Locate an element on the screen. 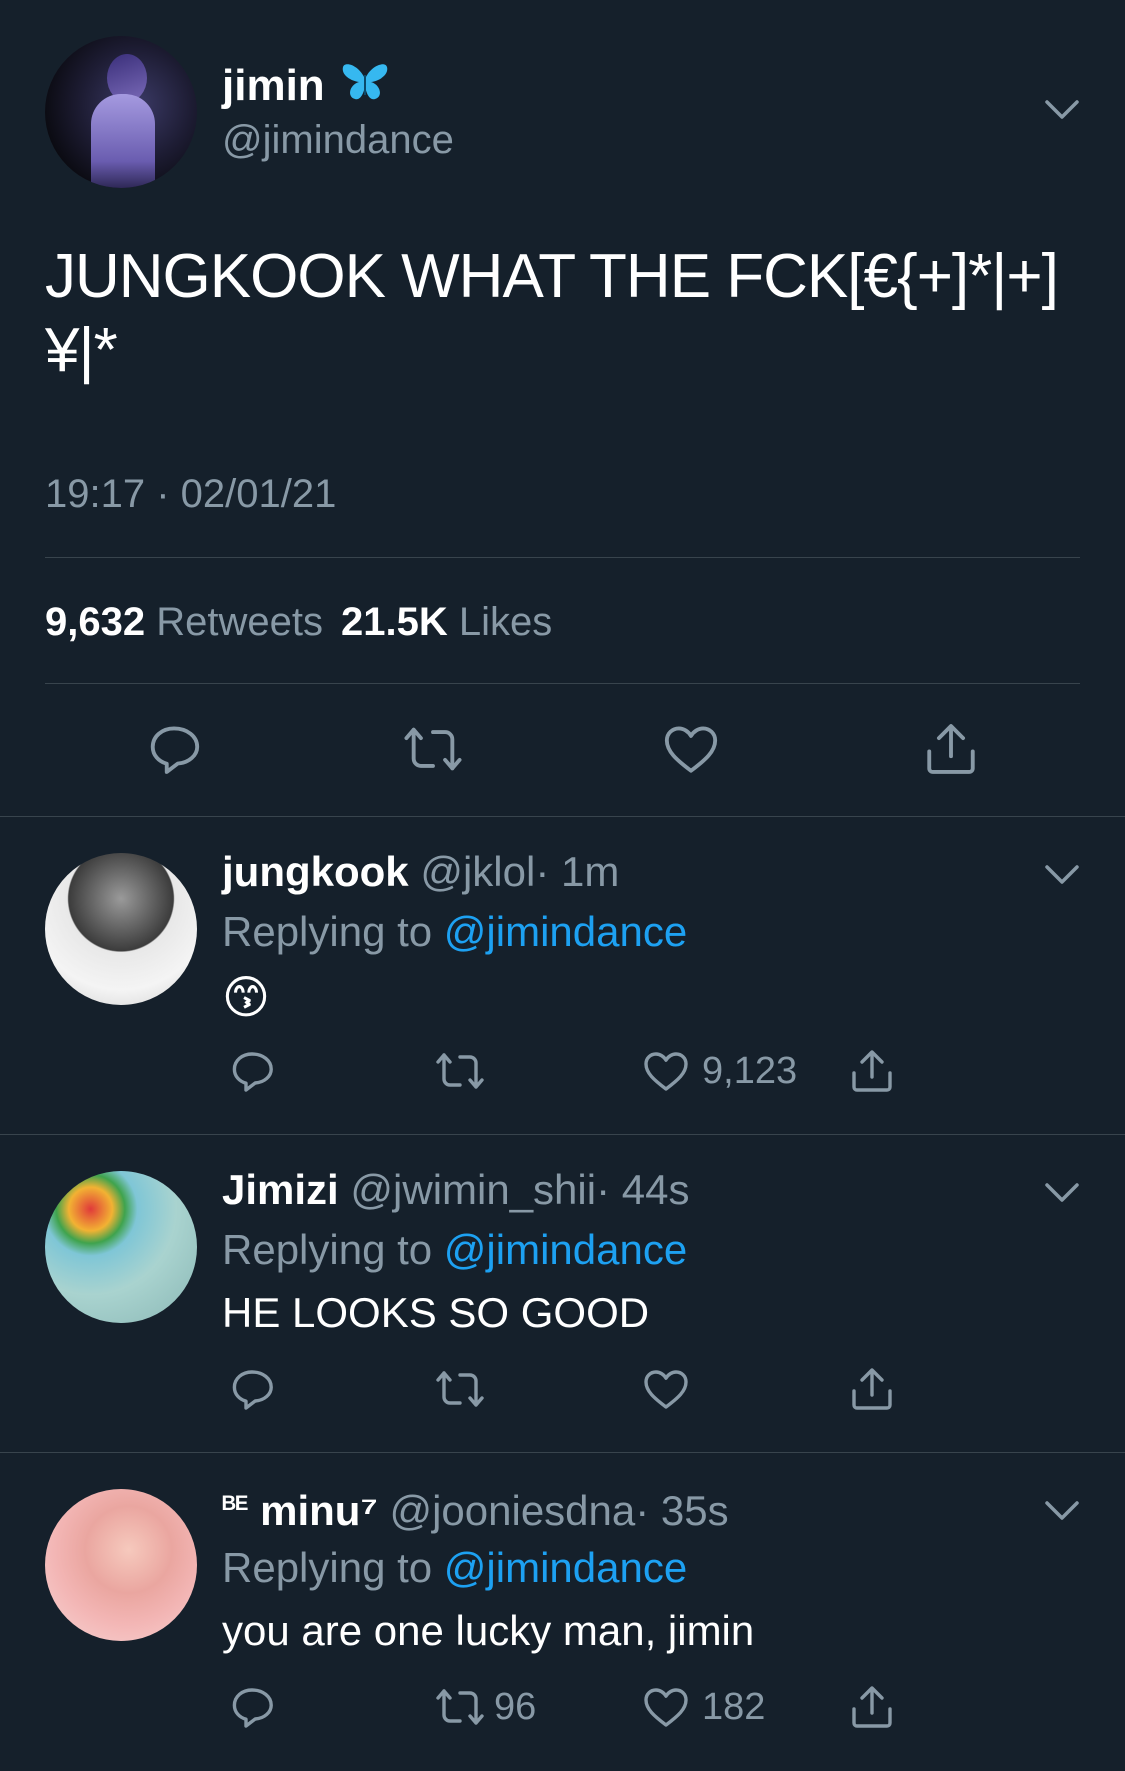 This screenshot has height=1771, width=1125. reply-actions is located at coordinates (562, 1393).